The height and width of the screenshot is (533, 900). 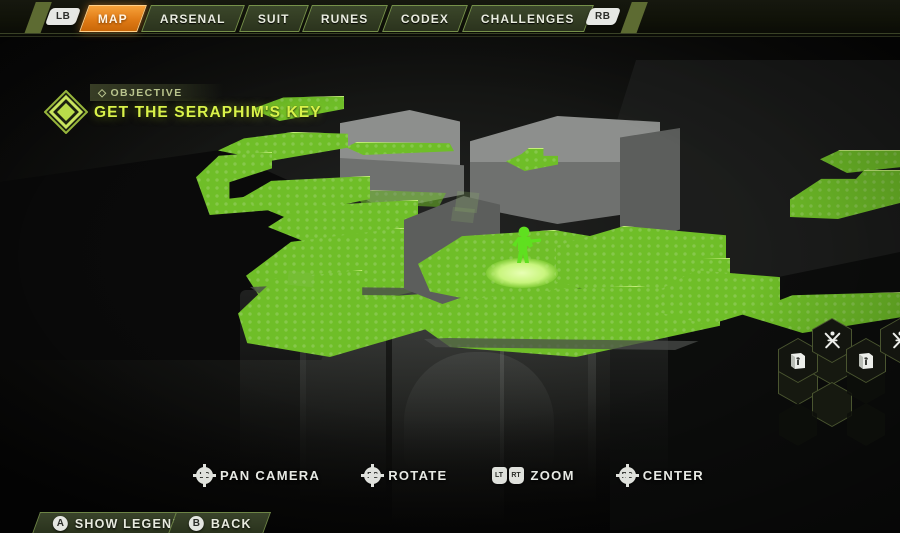 I want to click on objective-diamond-icon, so click(x=66, y=112).